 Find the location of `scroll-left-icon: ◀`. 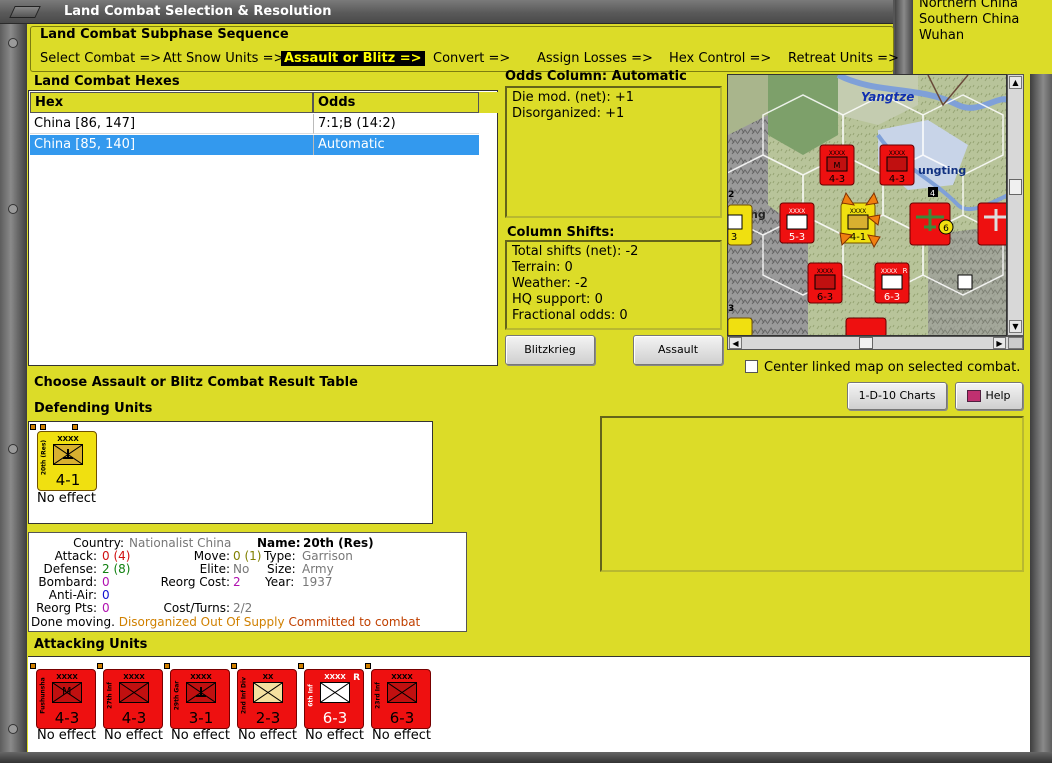

scroll-left-icon: ◀ is located at coordinates (735, 343).